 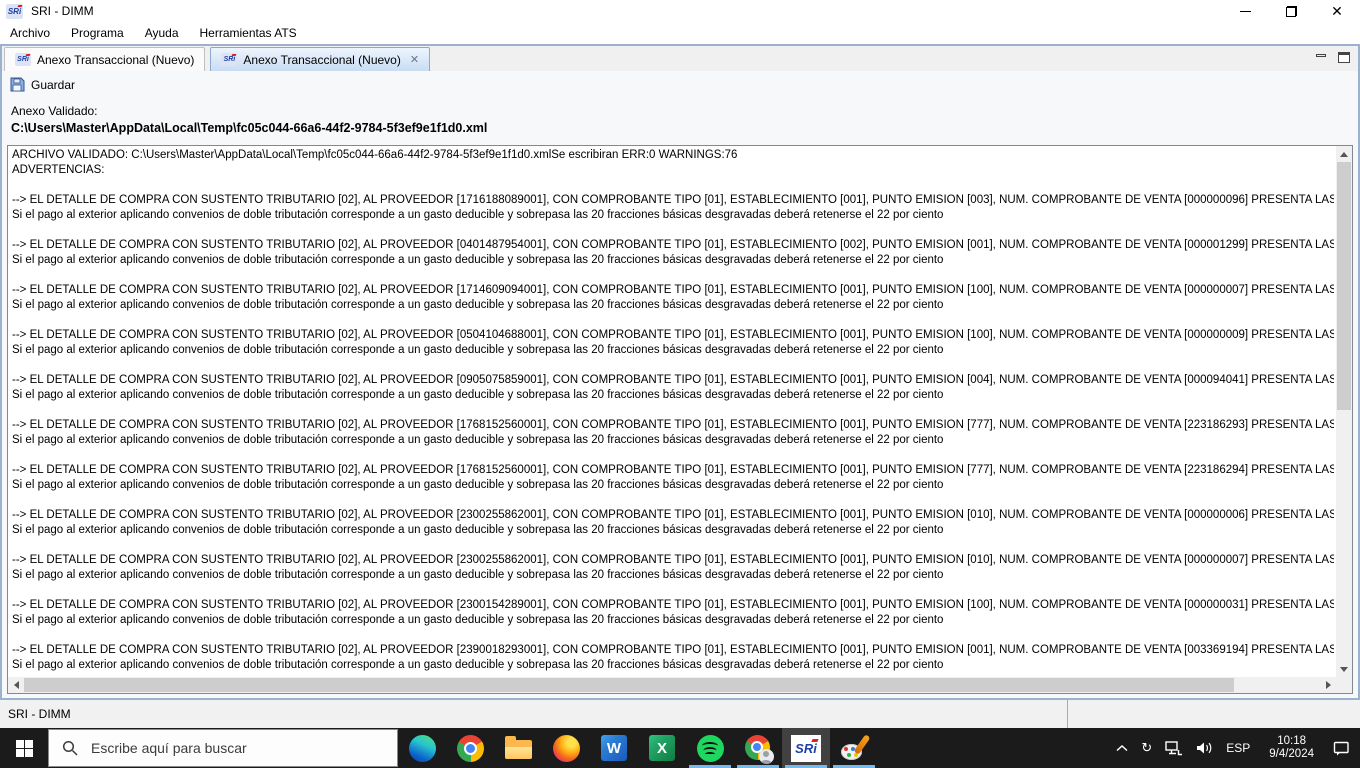 I want to click on tray-chevron-up-icon, so click(x=1122, y=748).